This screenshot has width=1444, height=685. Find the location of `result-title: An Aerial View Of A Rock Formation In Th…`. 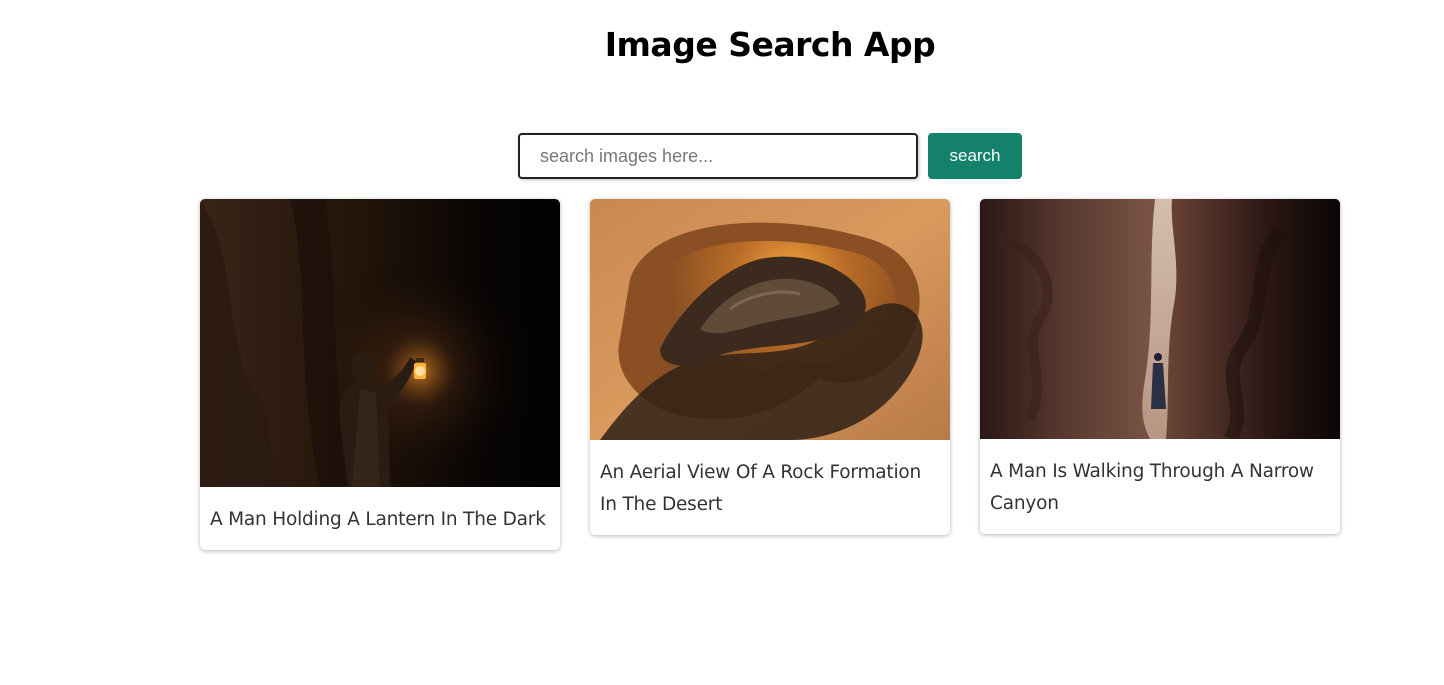

result-title: An Aerial View Of A Rock Formation In Th… is located at coordinates (761, 488).